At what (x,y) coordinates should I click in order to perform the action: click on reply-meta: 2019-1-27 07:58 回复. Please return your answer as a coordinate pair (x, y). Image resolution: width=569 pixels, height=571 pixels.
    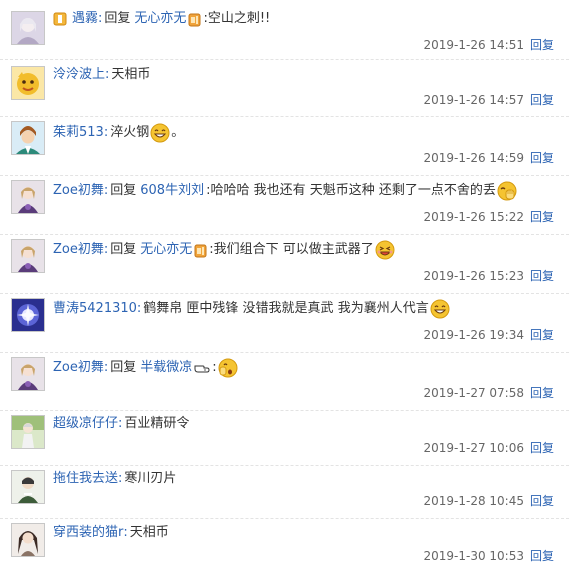
    Looking at the image, I should click on (488, 392).